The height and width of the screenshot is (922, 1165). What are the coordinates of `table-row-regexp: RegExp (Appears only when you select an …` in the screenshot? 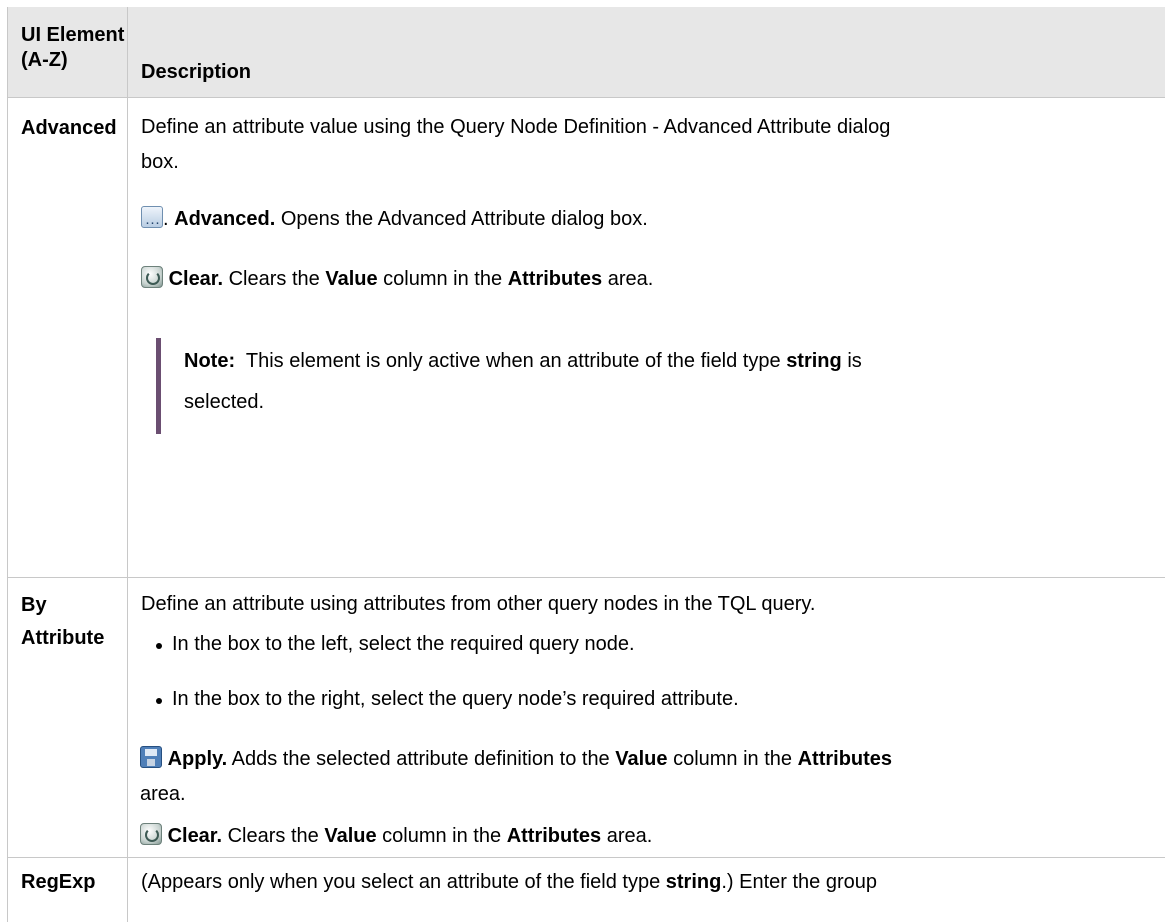 It's located at (586, 890).